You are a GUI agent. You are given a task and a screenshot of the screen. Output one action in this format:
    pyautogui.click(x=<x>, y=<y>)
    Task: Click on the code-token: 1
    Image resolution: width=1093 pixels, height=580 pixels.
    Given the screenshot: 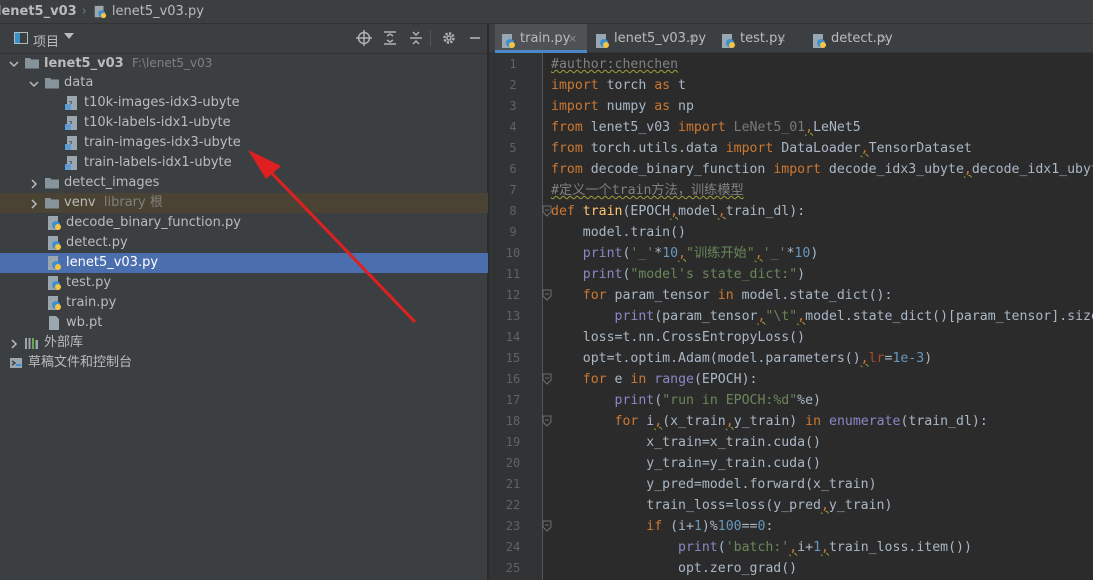 What is the action you would take?
    pyautogui.click(x=817, y=547)
    